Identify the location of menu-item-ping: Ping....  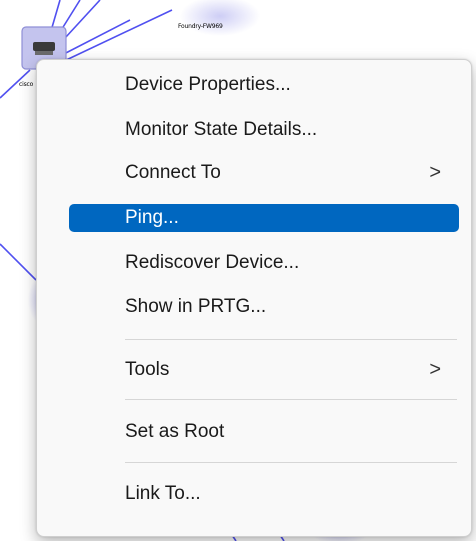
(264, 218).